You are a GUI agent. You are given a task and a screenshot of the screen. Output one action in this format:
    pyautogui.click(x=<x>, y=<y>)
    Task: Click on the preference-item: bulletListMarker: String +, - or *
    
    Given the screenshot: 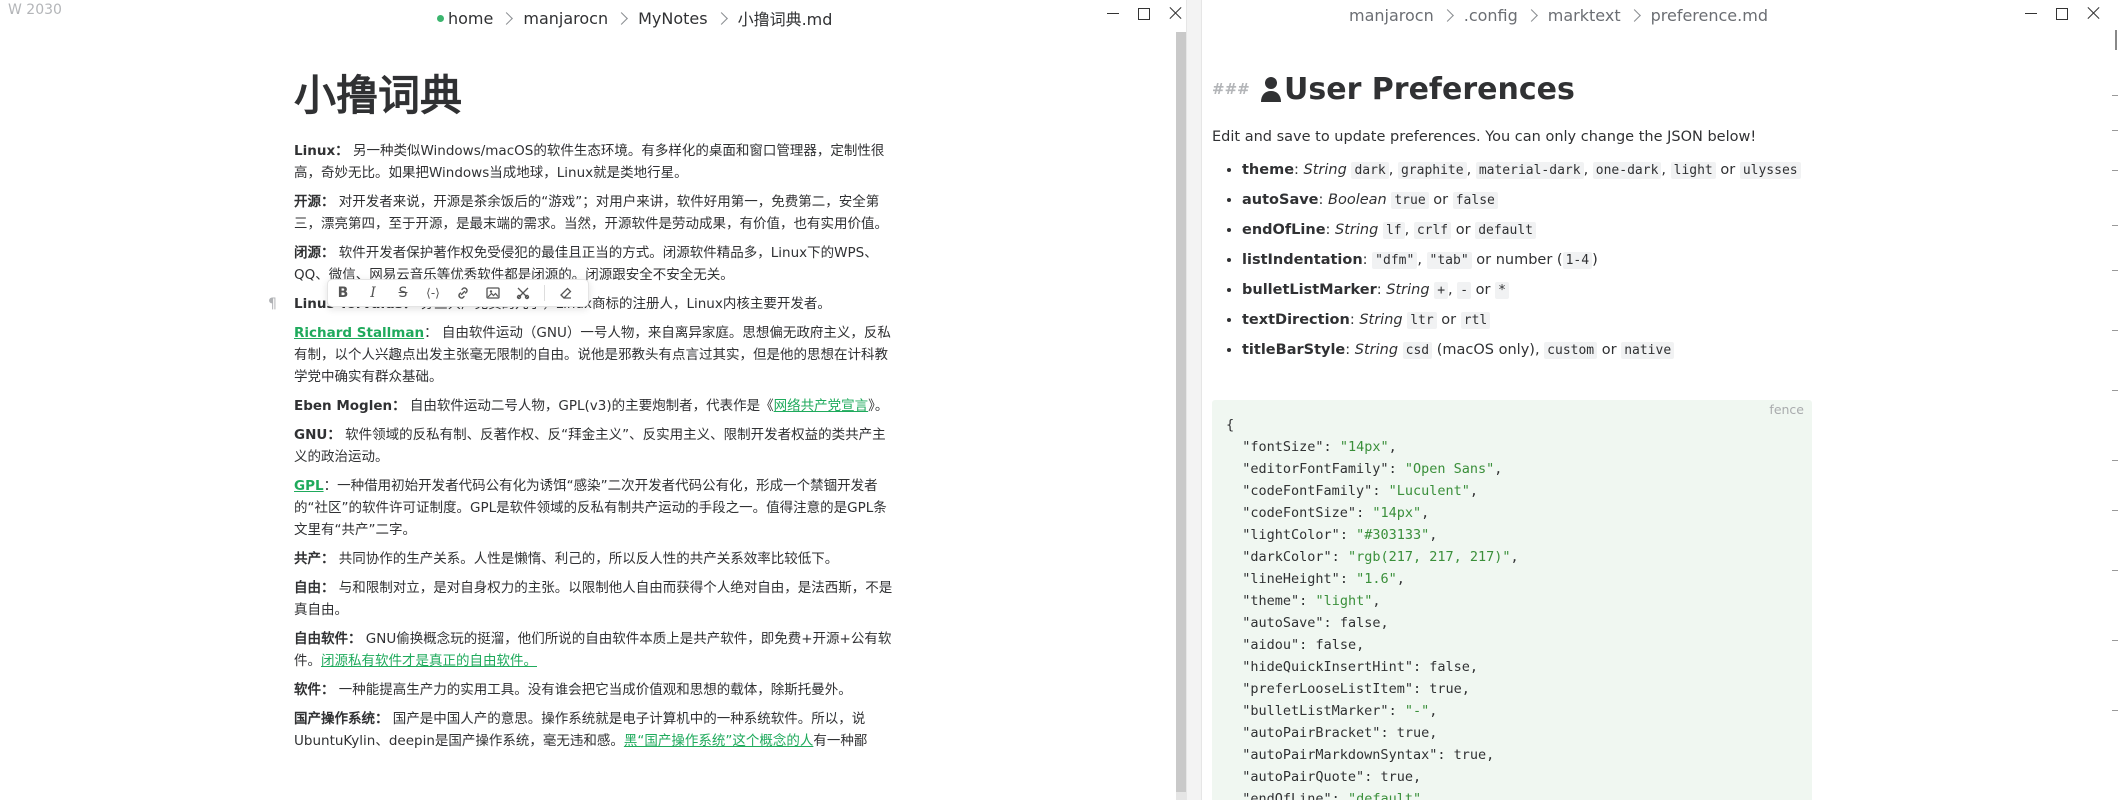 What is the action you would take?
    pyautogui.click(x=1527, y=290)
    